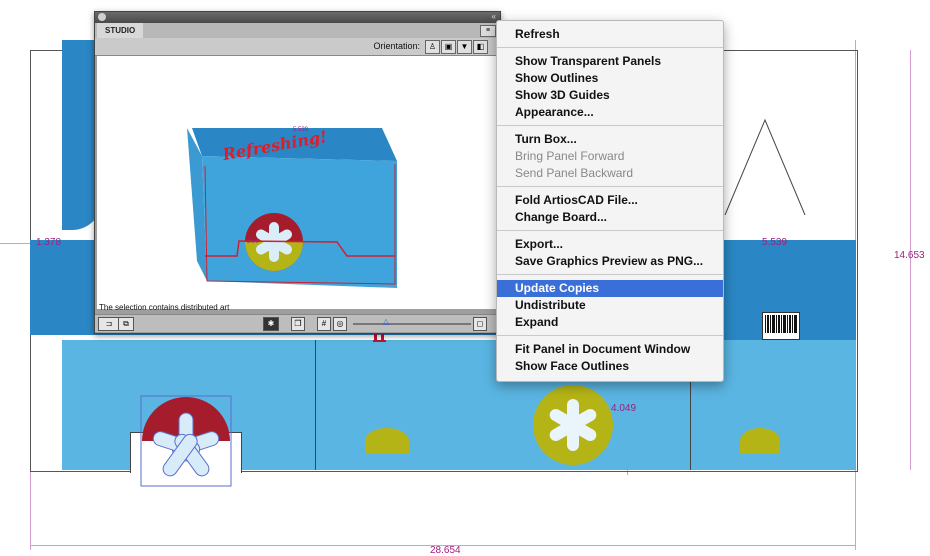  Describe the element at coordinates (610, 349) in the screenshot. I see `menu-item-fit-panel: Fit Panel in Document Window` at that location.